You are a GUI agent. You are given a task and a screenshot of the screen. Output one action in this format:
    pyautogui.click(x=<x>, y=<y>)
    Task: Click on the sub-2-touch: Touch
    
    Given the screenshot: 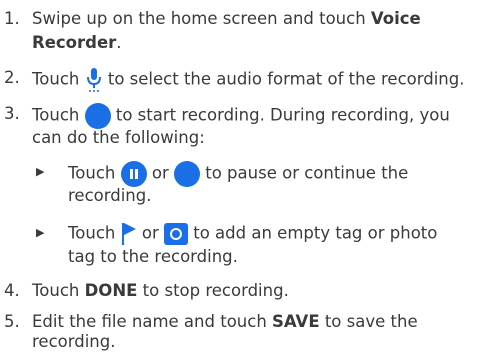 What is the action you would take?
    pyautogui.click(x=92, y=233)
    